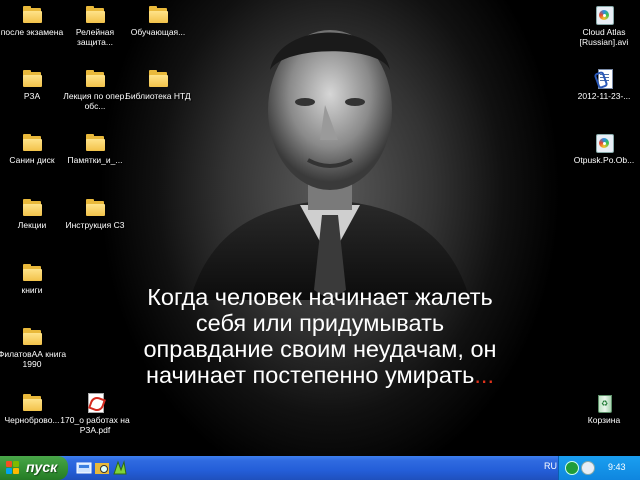 This screenshot has width=640, height=480. Describe the element at coordinates (158, 96) in the screenshot. I see `icon-label: Библиотека НТД` at that location.